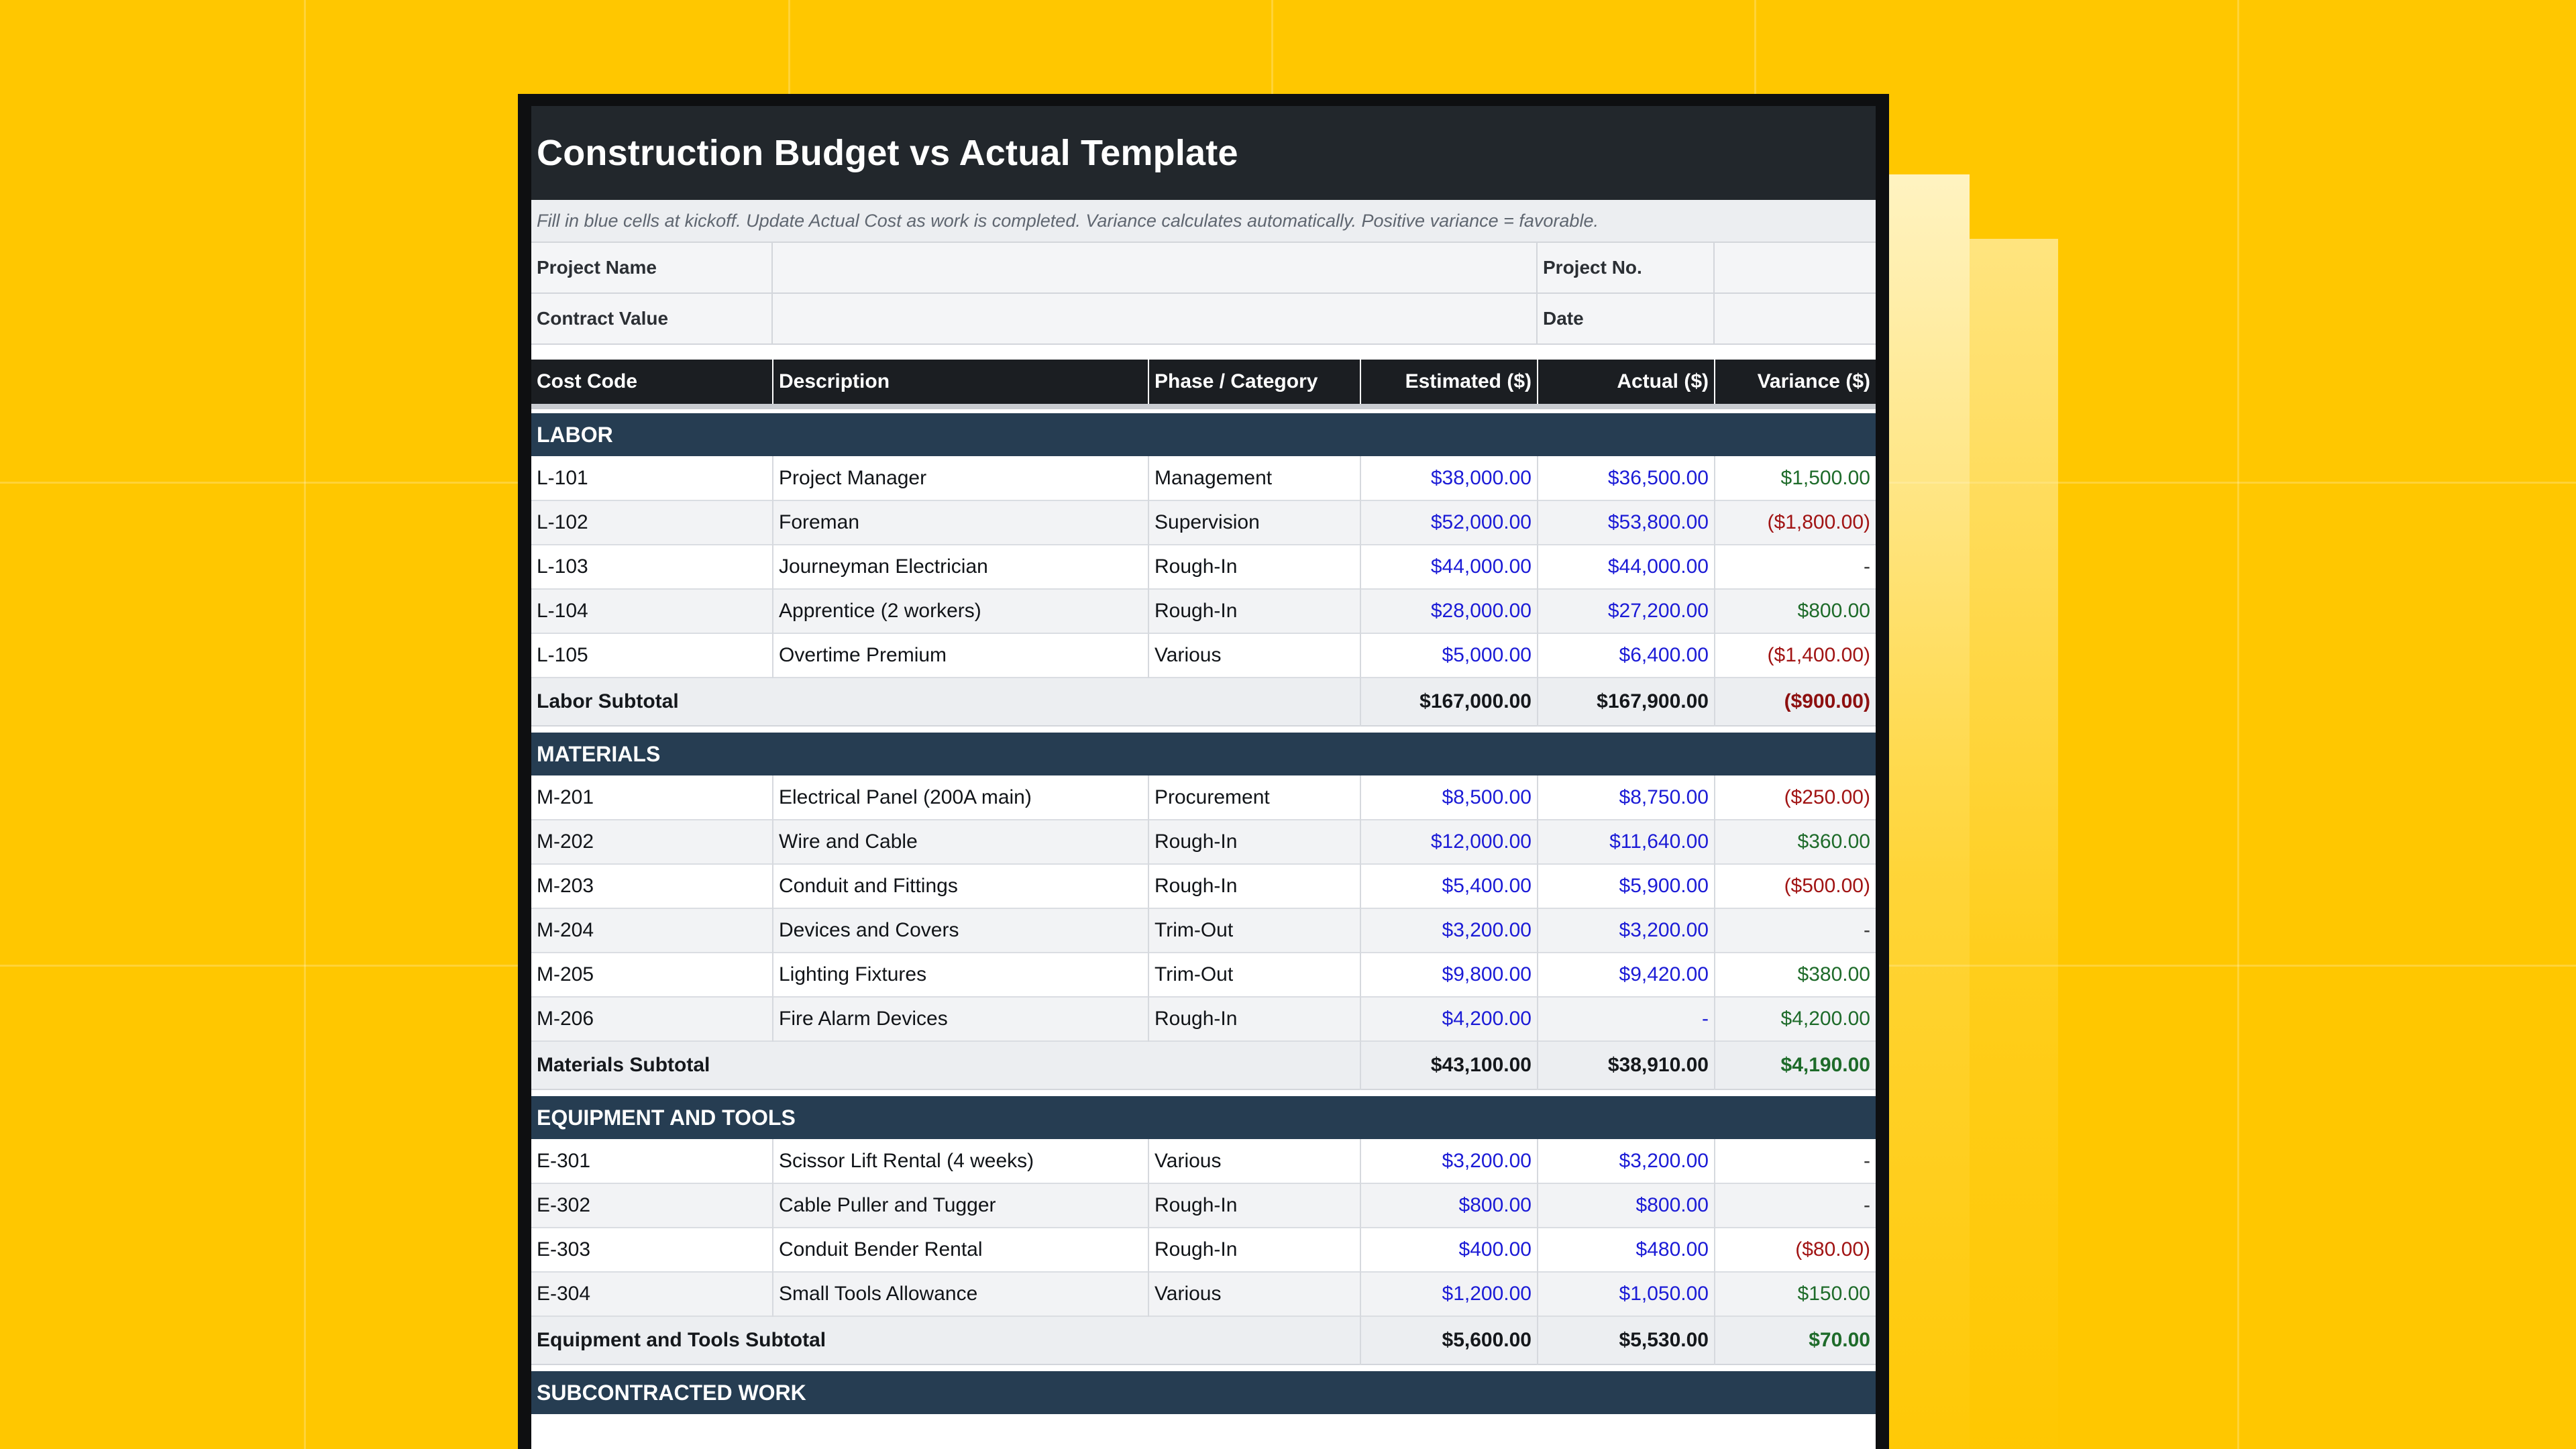 The height and width of the screenshot is (1449, 2576). I want to click on description-cell: Scissor Lift Rental (4 weeks), so click(961, 1161).